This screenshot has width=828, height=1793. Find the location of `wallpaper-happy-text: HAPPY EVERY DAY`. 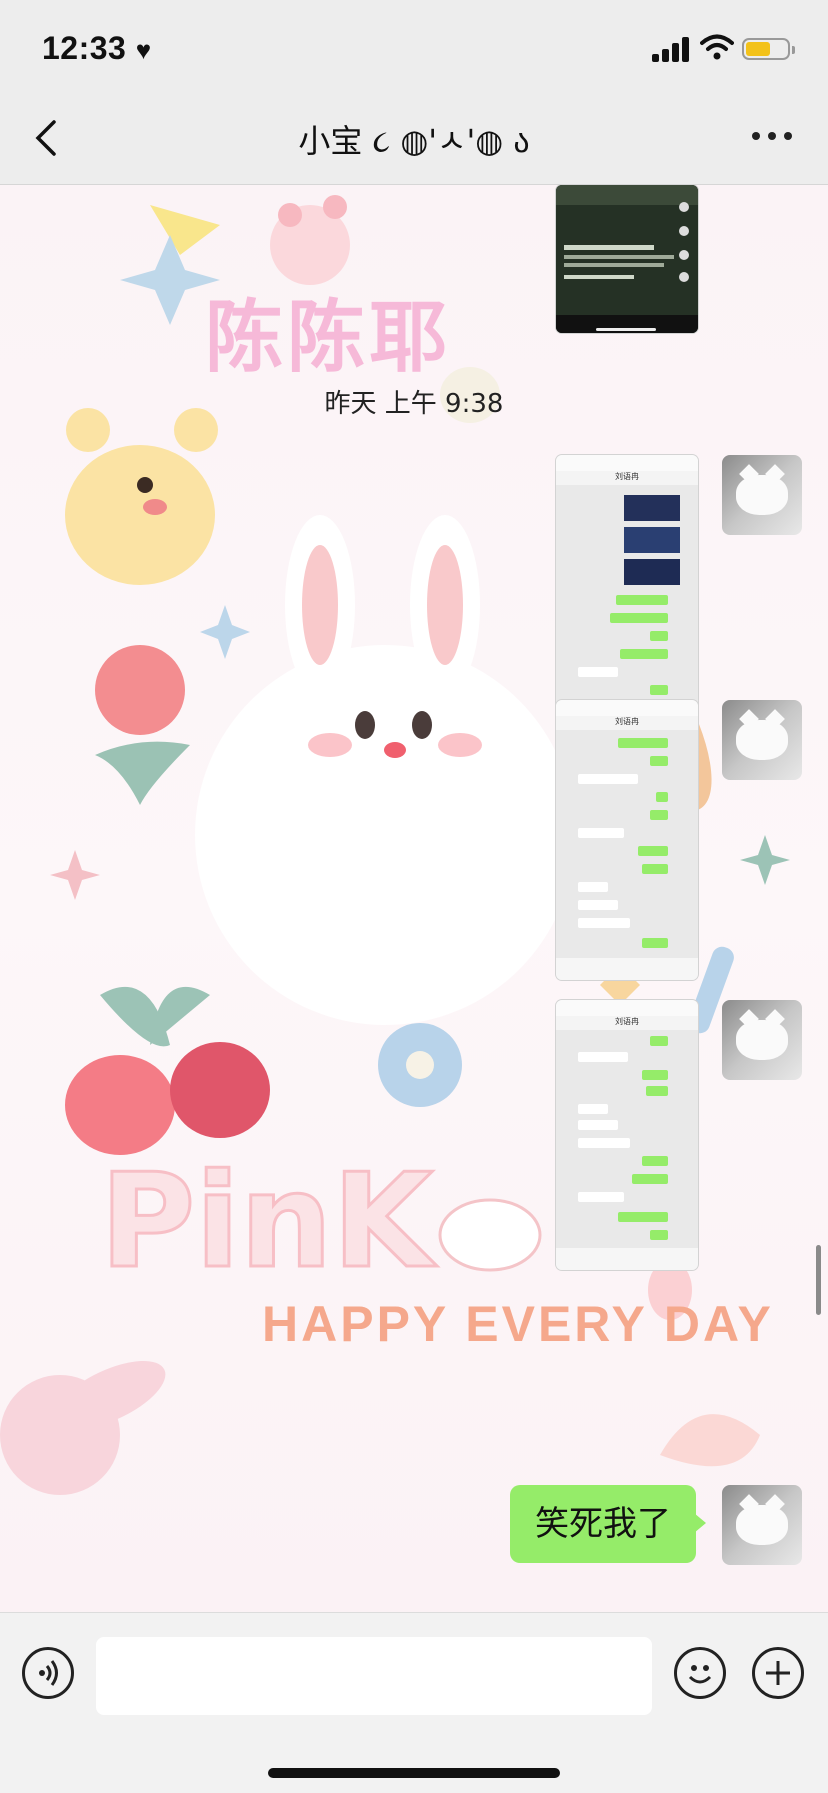

wallpaper-happy-text: HAPPY EVERY DAY is located at coordinates (518, 1324).